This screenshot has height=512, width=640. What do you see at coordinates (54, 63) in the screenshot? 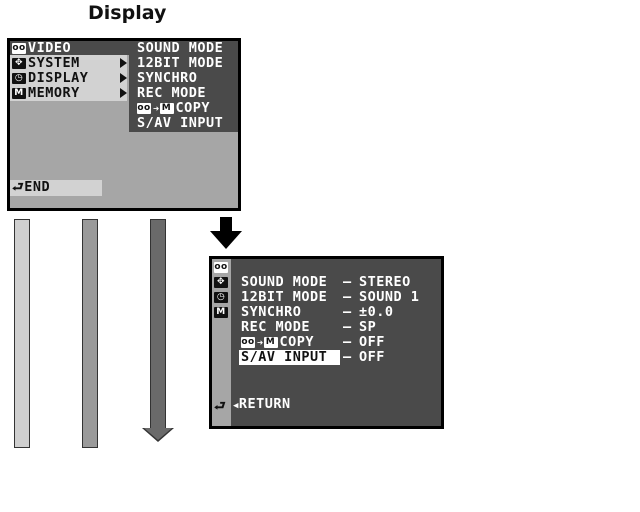
I see `menu-item-label: SYSTEM` at bounding box center [54, 63].